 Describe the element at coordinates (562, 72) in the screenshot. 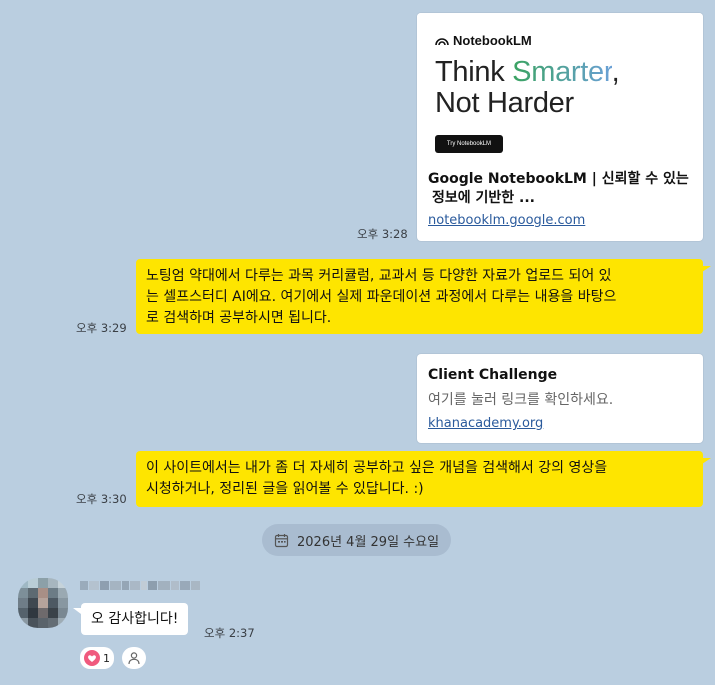

I see `hero-smarter: Smarter` at that location.